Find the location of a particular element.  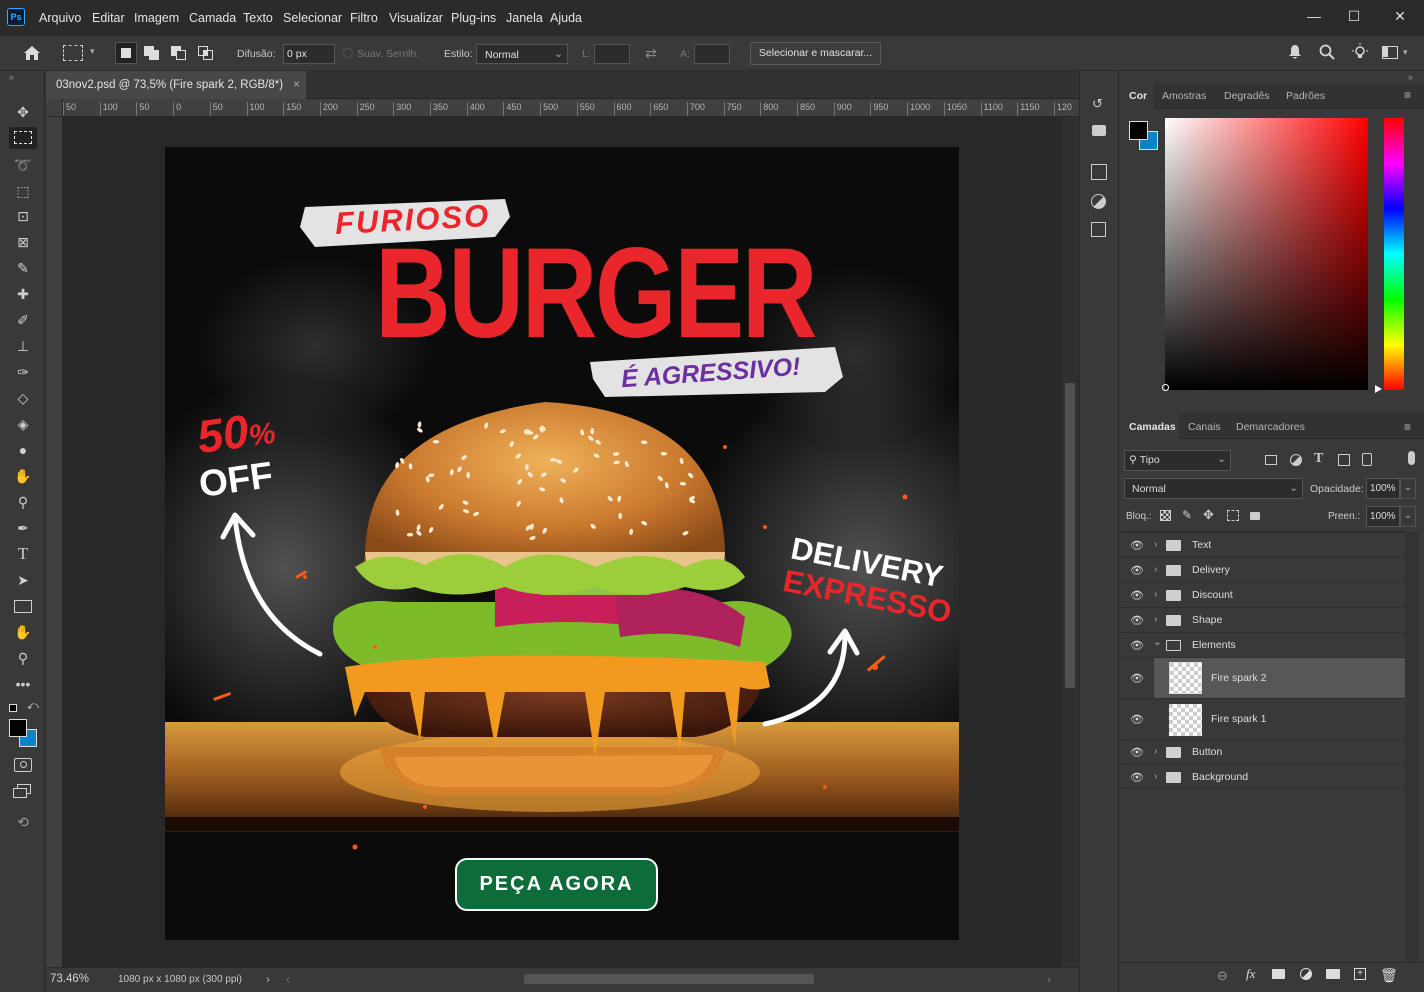

new-selection-icon is located at coordinates (126, 53).